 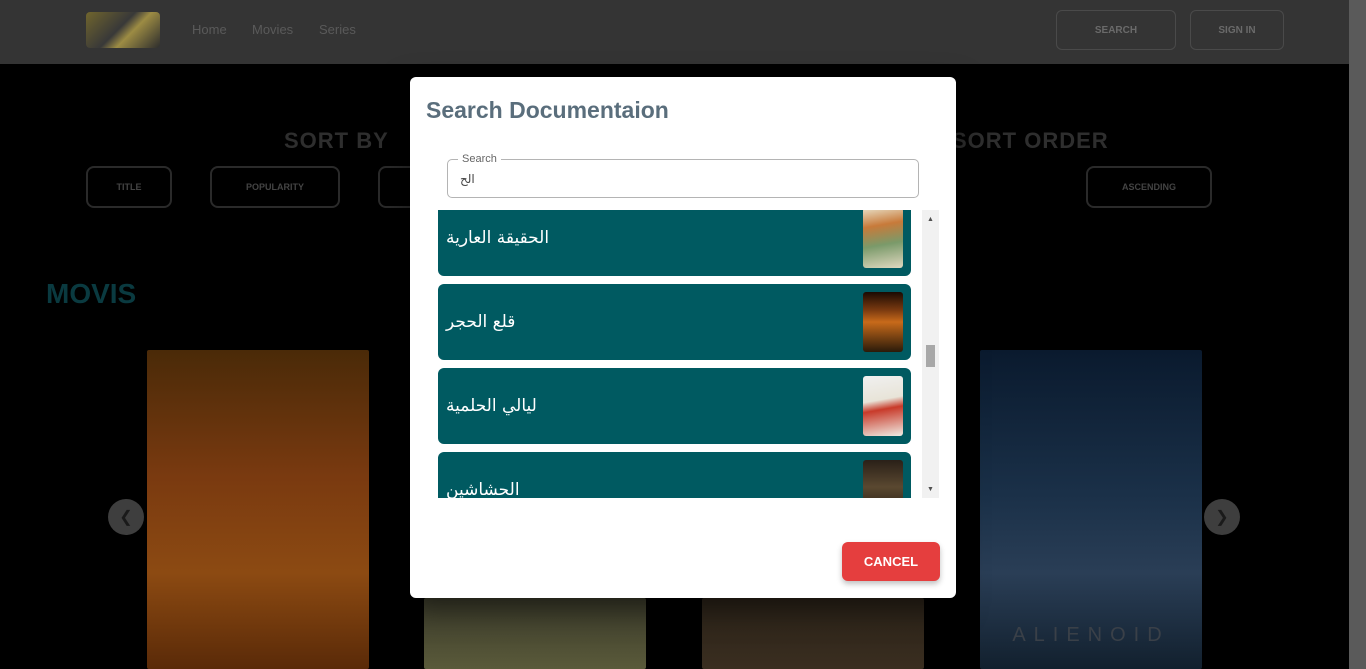 What do you see at coordinates (272, 29) in the screenshot?
I see `nav-link-movies: Movies` at bounding box center [272, 29].